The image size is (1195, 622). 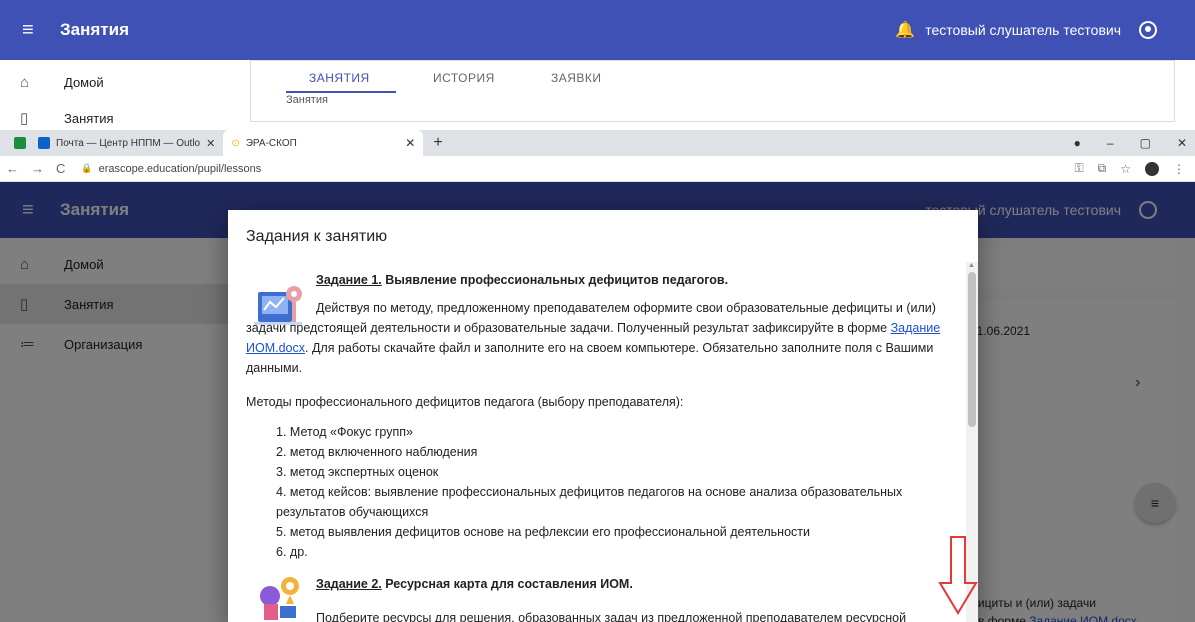 What do you see at coordinates (94, 29) in the screenshot?
I see `page-title: Занятия` at bounding box center [94, 29].